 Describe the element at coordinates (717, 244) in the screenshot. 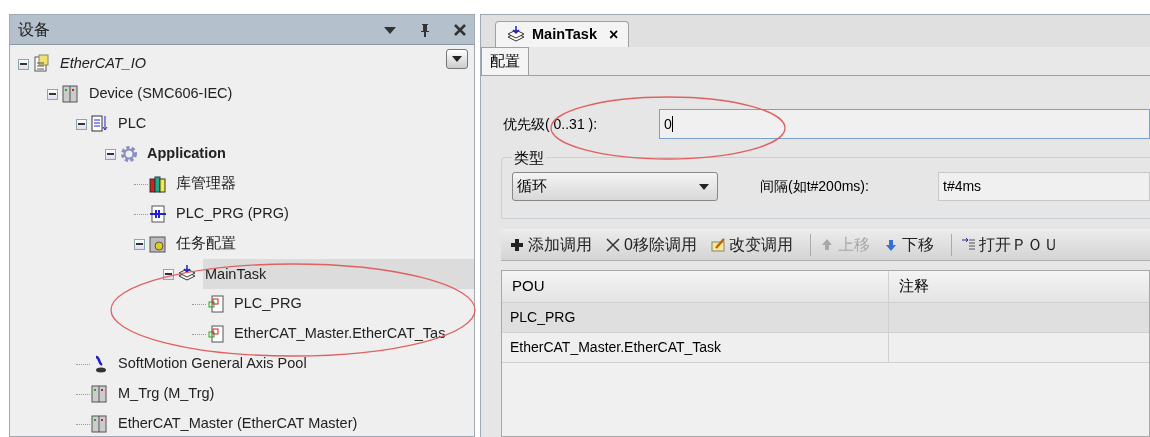

I see `pencil-note-icon` at that location.